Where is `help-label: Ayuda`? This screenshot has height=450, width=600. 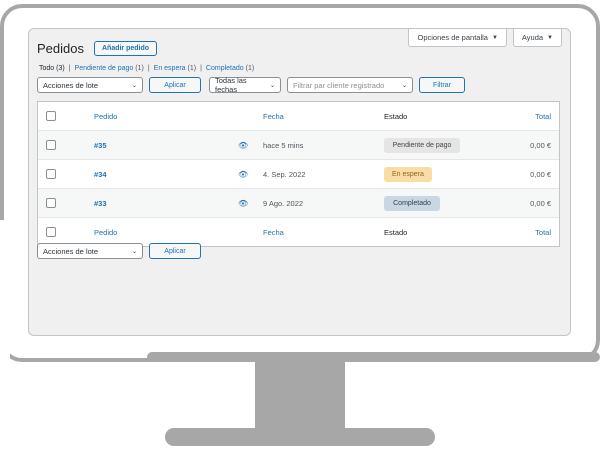
help-label: Ayuda is located at coordinates (532, 37).